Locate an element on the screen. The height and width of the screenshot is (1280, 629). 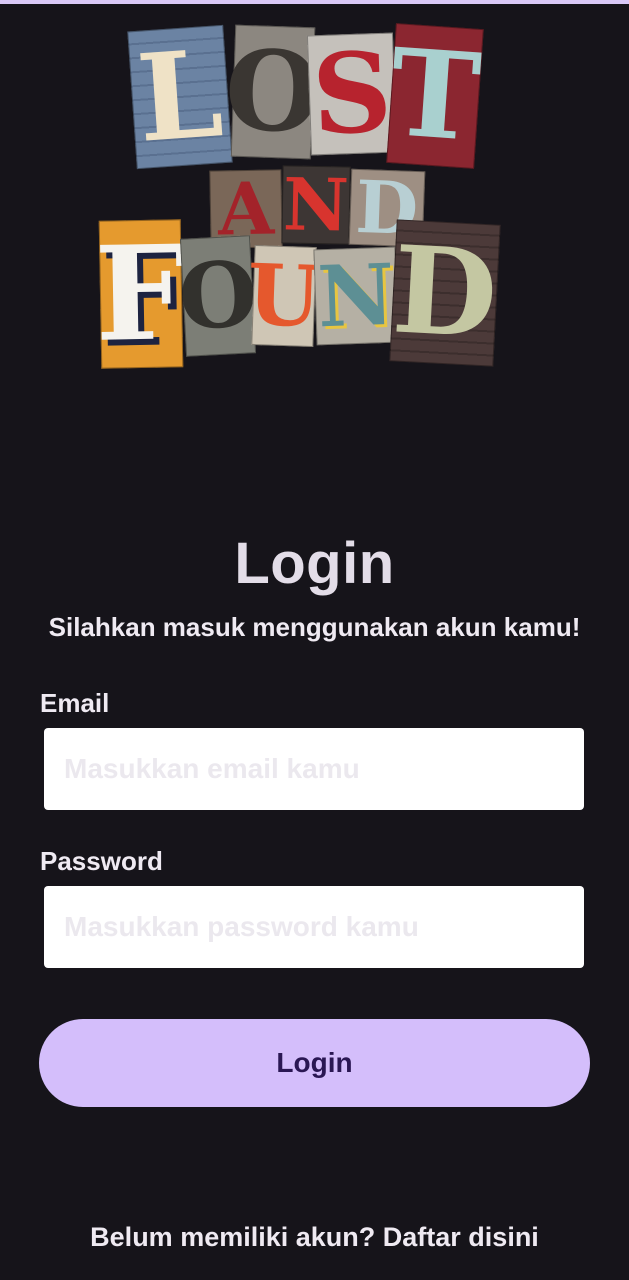
register-link: Daftar disini is located at coordinates (461, 1237).